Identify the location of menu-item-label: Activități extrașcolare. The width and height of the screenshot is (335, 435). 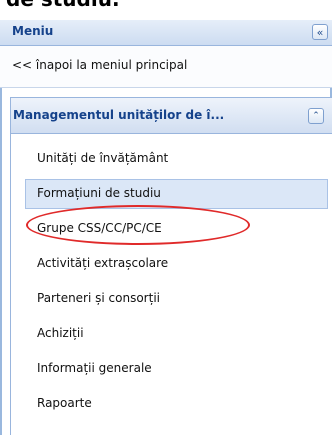
(103, 263).